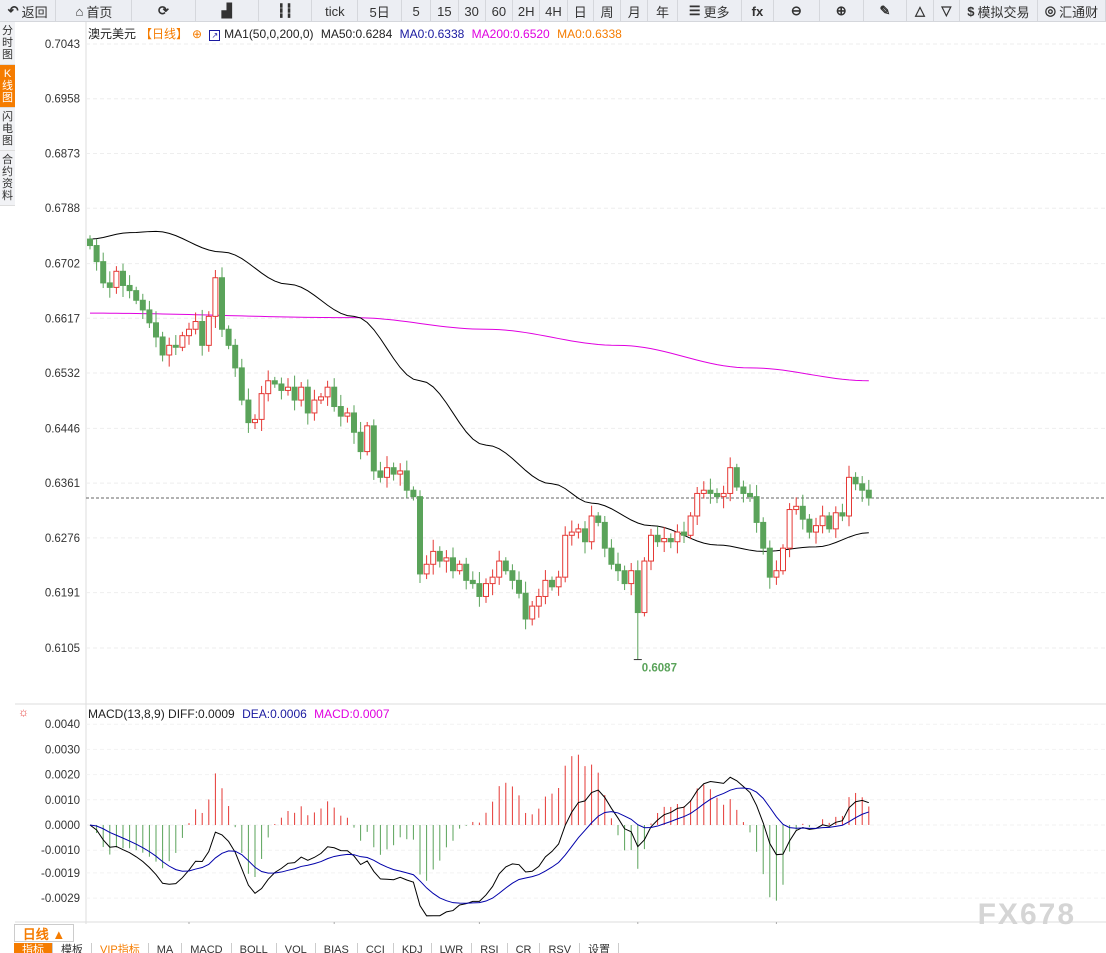  What do you see at coordinates (62, 594) in the screenshot?
I see `price-tick-label: 0.6191` at bounding box center [62, 594].